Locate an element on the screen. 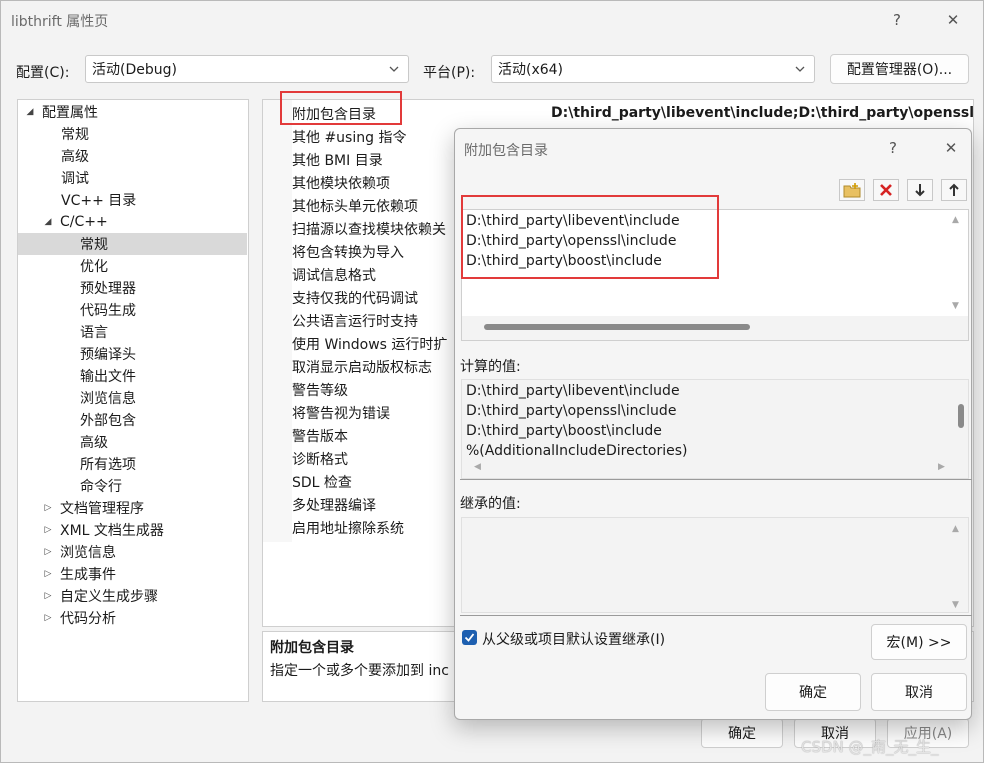 The image size is (984, 763). property-name: 调试信息格式 is located at coordinates (358, 274).